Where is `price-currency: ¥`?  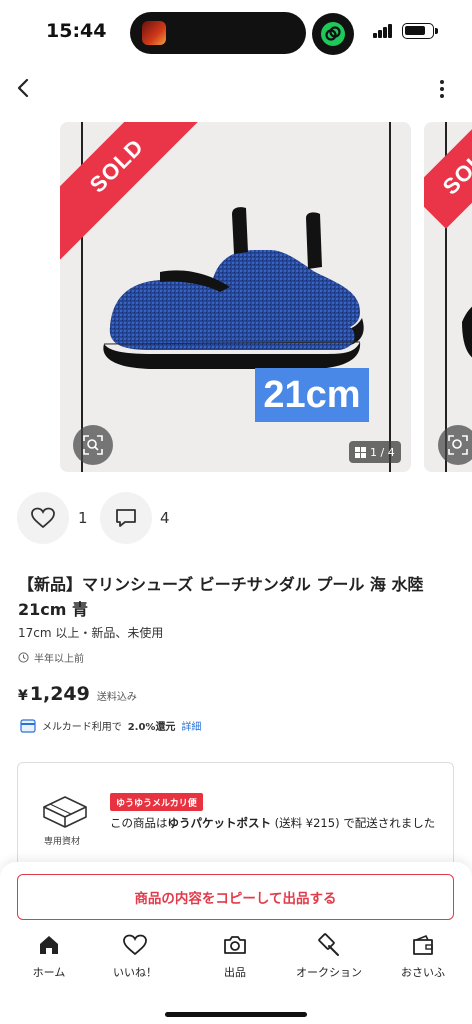 price-currency: ¥ is located at coordinates (23, 696).